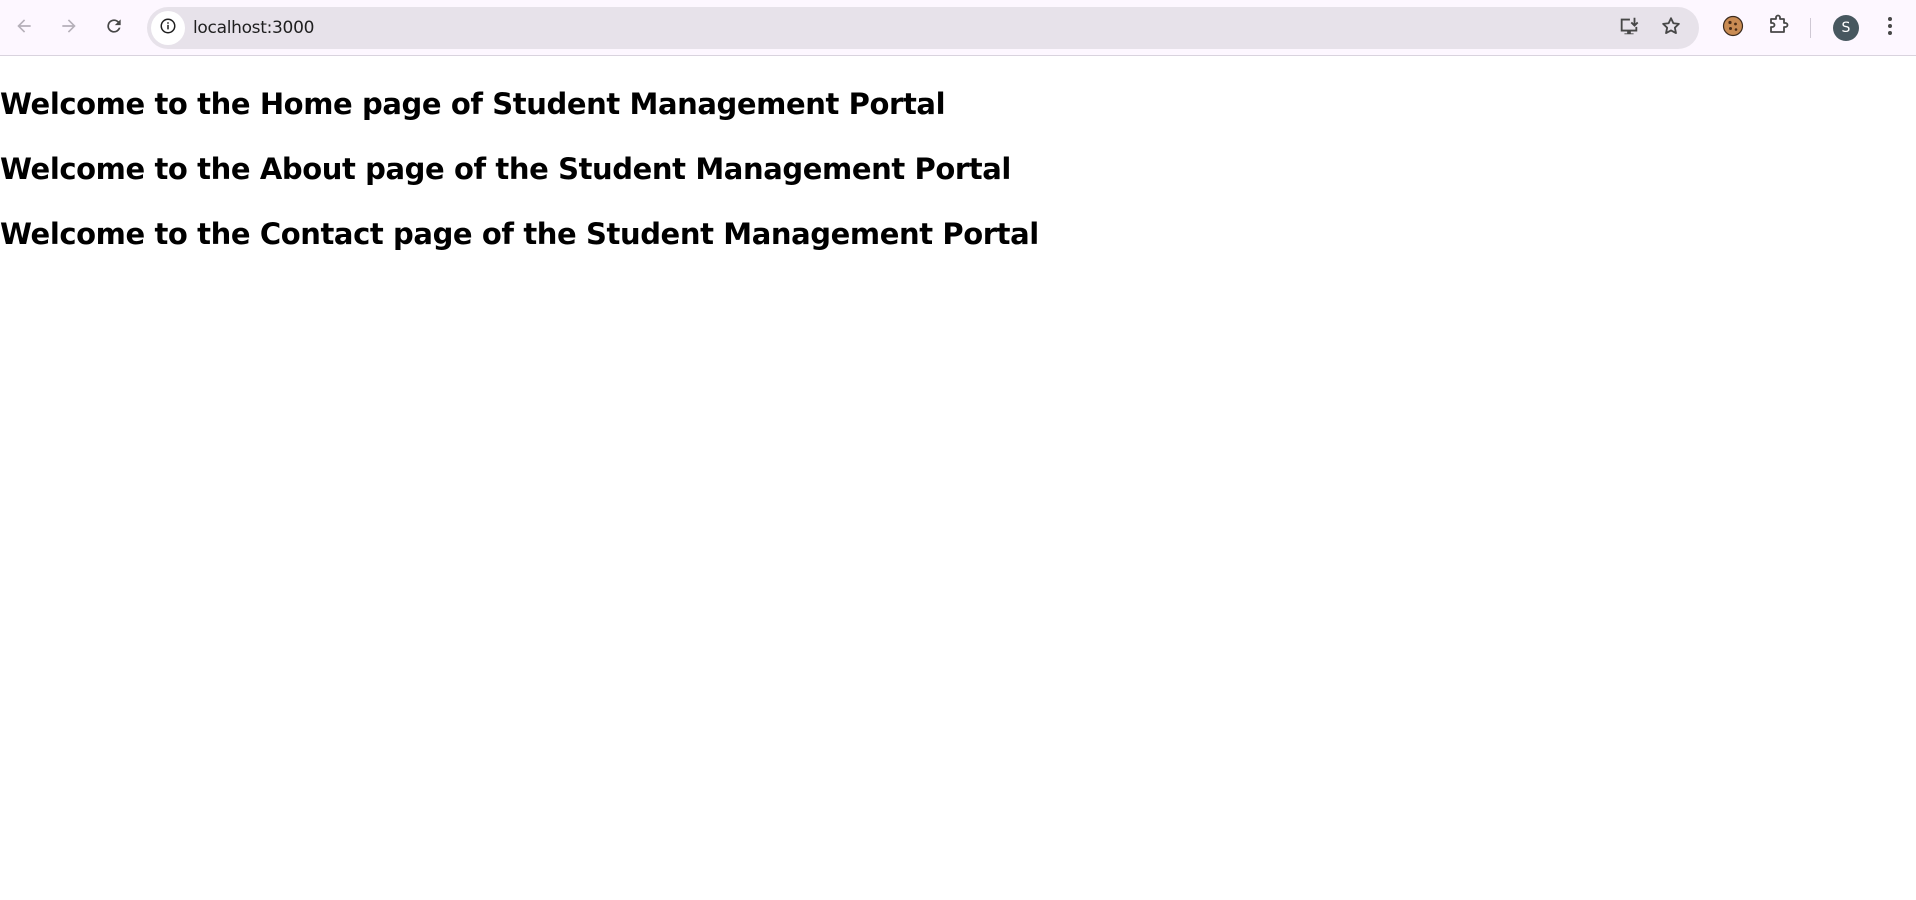 The width and height of the screenshot is (1916, 900). I want to click on forward-button, so click(69, 28).